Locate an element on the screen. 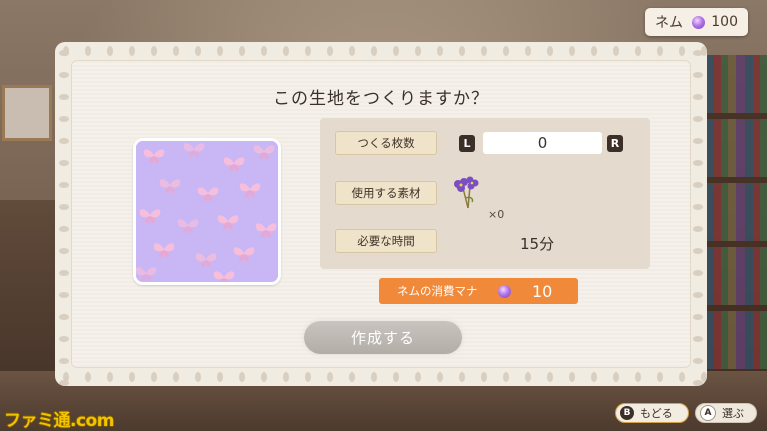 The image size is (767, 431). time-label: 必要な時間 is located at coordinates (386, 241).